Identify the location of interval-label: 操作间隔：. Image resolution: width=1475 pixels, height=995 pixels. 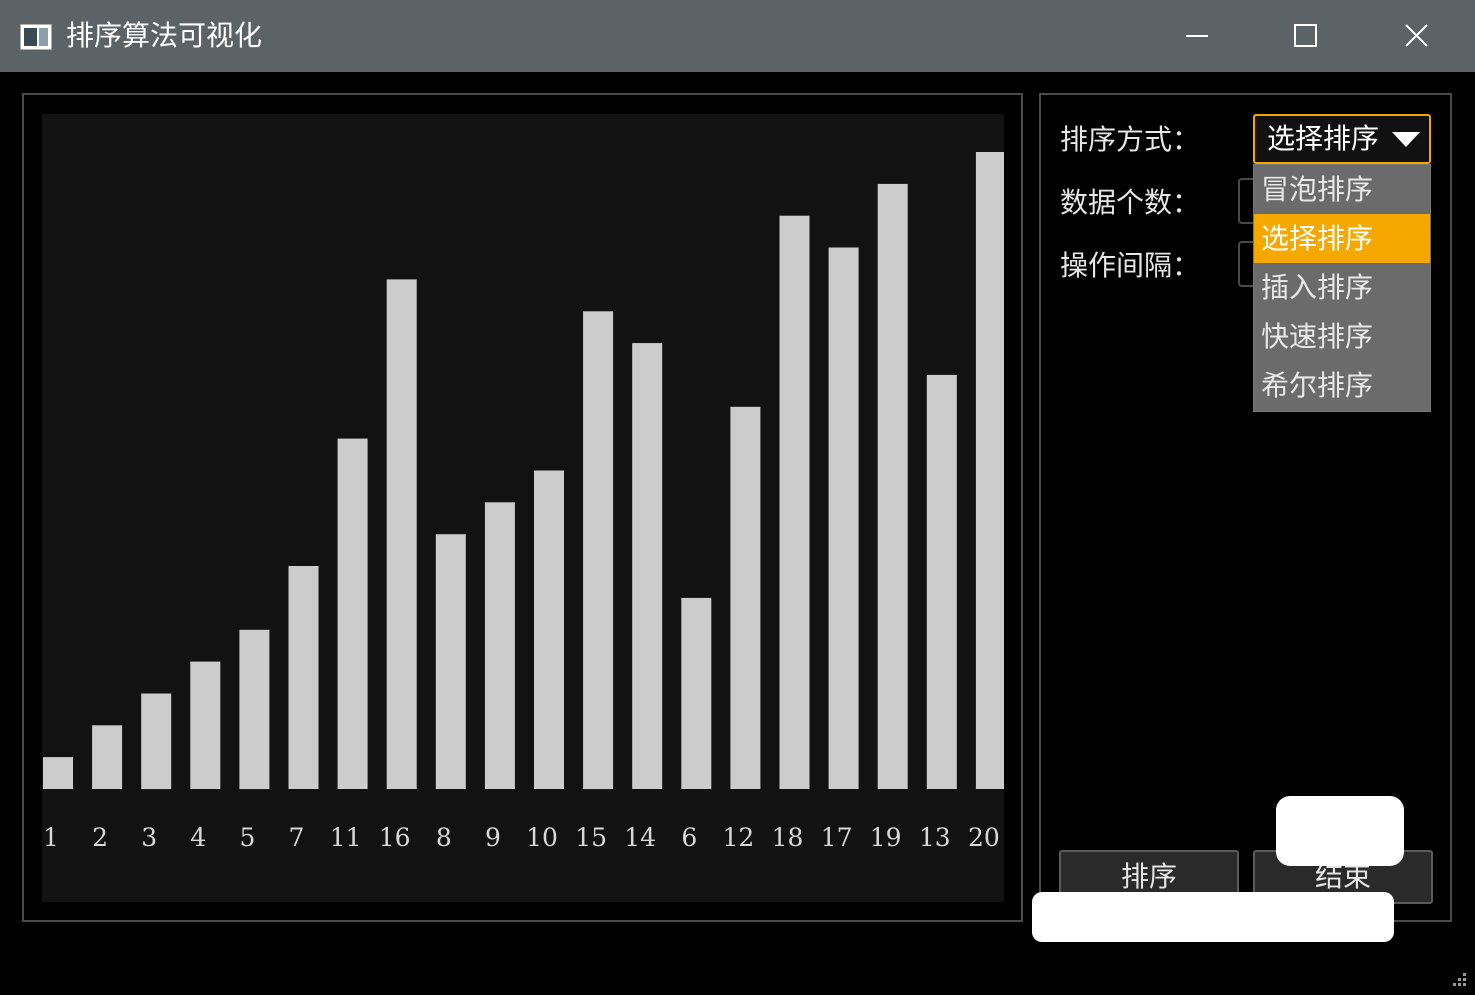
(1130, 265).